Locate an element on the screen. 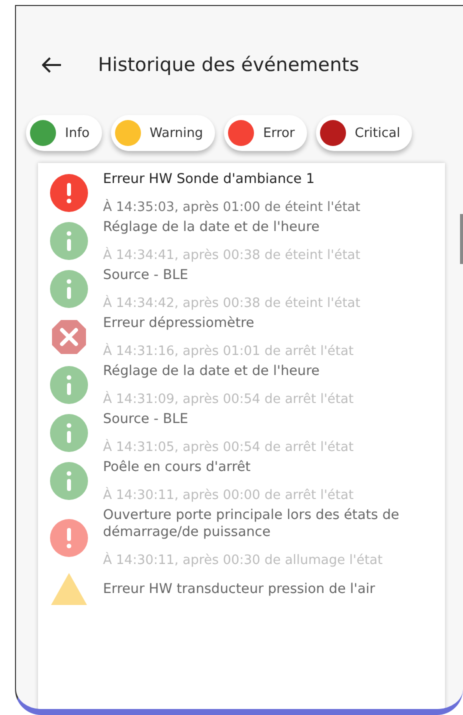 Image resolution: width=463 pixels, height=715 pixels. event-title: Erreur HW transducteur pression de l'air is located at coordinates (239, 589).